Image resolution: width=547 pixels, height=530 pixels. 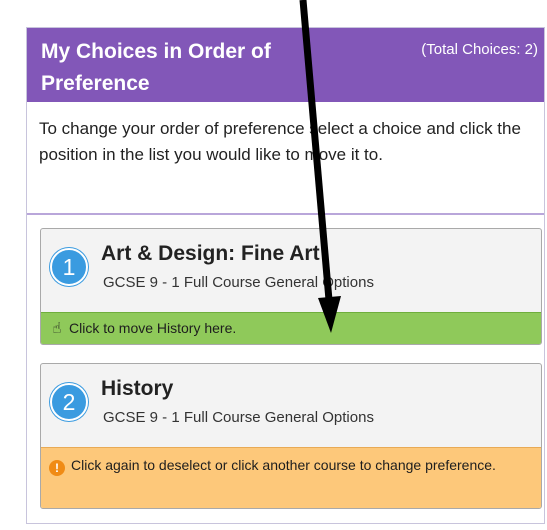 What do you see at coordinates (156, 67) in the screenshot?
I see `panel-title: My Choices in Order of Preference` at bounding box center [156, 67].